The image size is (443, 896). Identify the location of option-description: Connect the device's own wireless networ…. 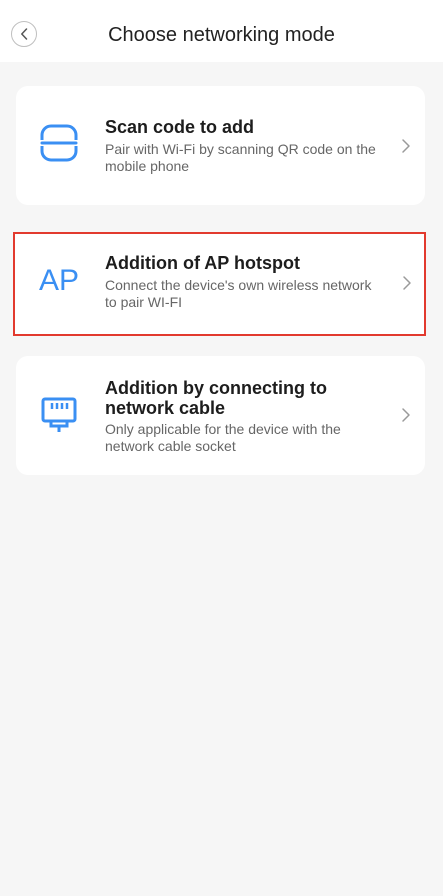
(238, 293).